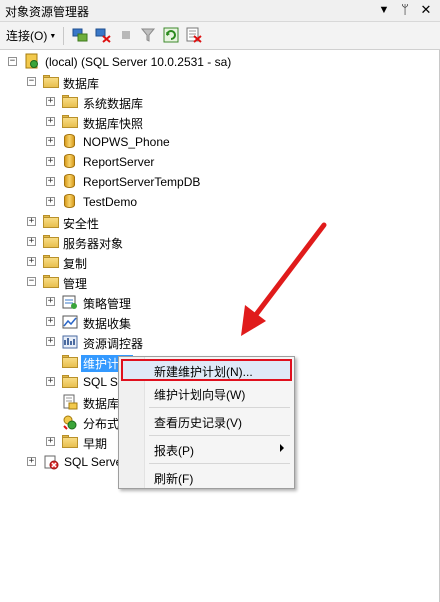 This screenshot has height=602, width=440. What do you see at coordinates (171, 35) in the screenshot?
I see `refresh-icon` at bounding box center [171, 35].